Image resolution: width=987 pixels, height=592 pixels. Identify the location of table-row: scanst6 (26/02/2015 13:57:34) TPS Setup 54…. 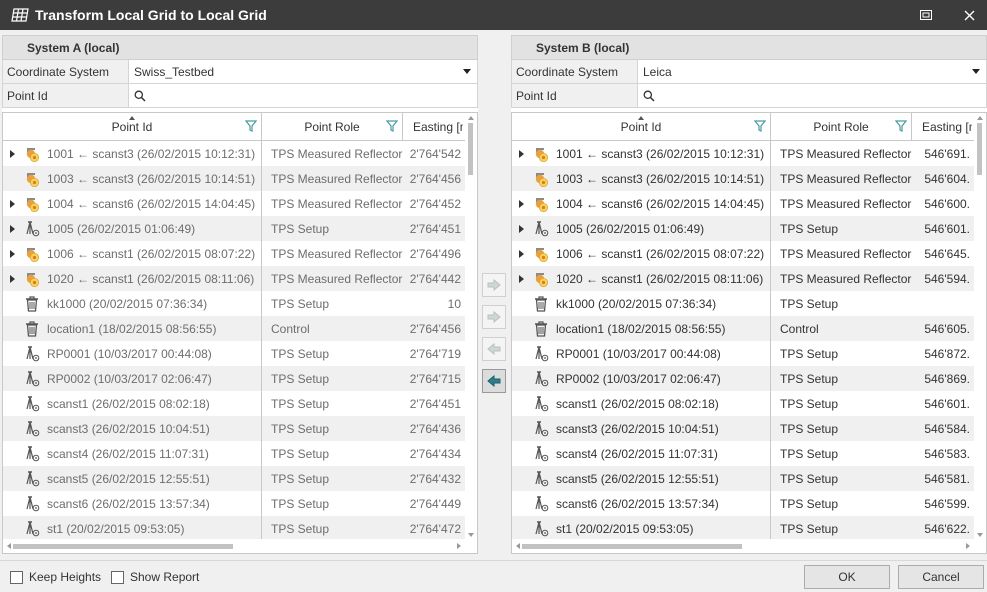
(743, 503).